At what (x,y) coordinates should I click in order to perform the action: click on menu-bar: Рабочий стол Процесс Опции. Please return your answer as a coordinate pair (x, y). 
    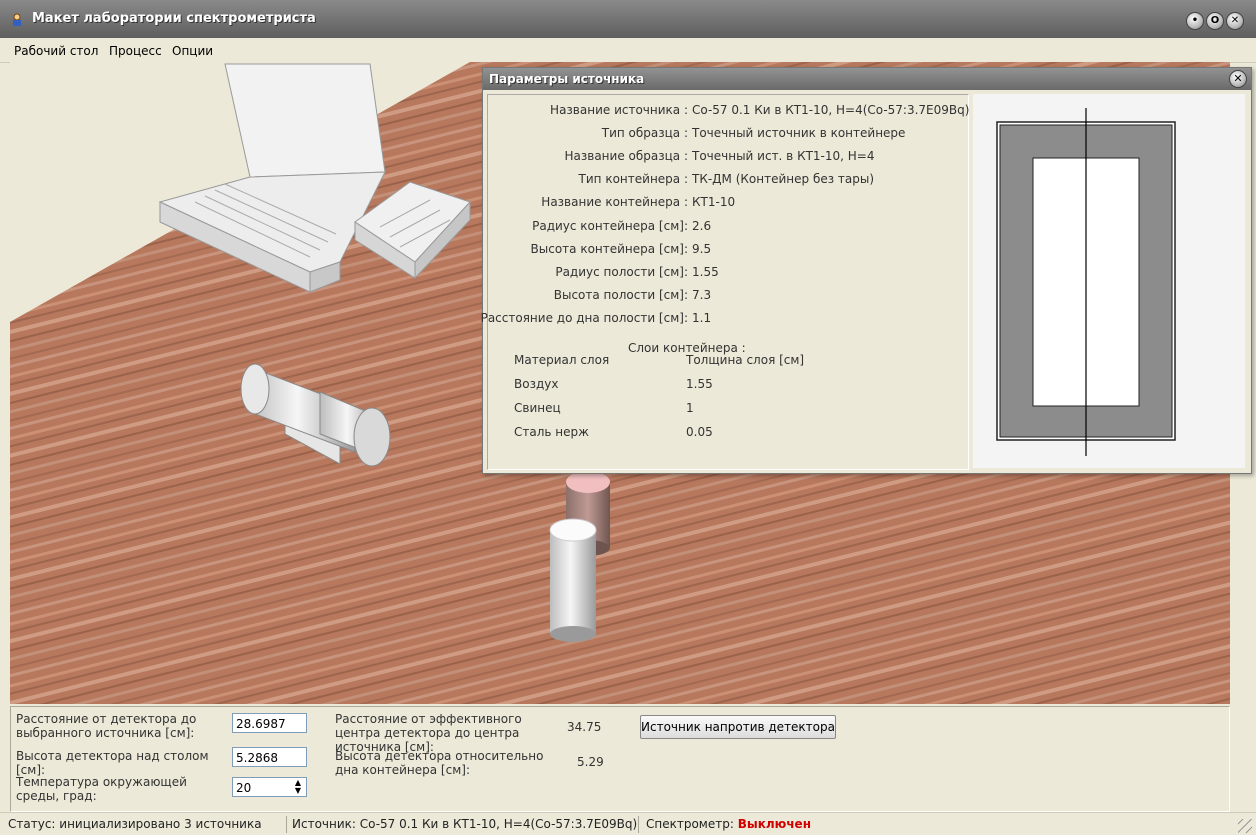
    Looking at the image, I should click on (628, 50).